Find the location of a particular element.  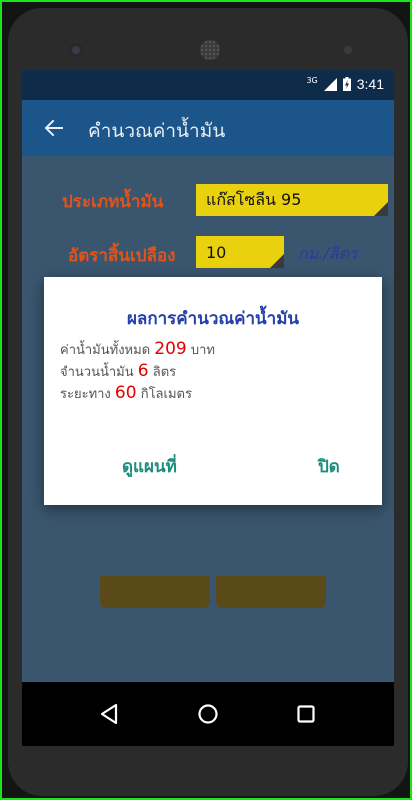

recents-square-icon is located at coordinates (306, 714).